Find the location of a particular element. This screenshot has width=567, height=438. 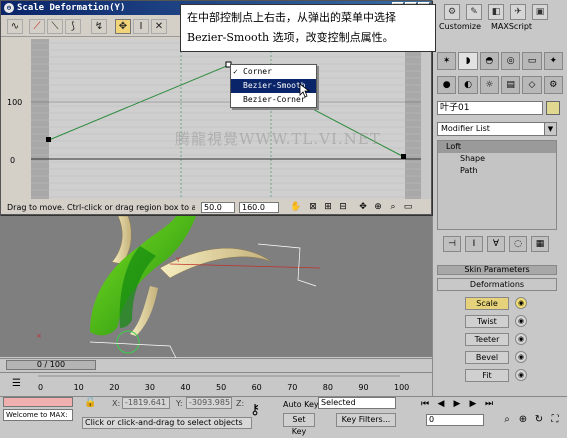

modifier-list-label: Modifier List is located at coordinates (465, 128).